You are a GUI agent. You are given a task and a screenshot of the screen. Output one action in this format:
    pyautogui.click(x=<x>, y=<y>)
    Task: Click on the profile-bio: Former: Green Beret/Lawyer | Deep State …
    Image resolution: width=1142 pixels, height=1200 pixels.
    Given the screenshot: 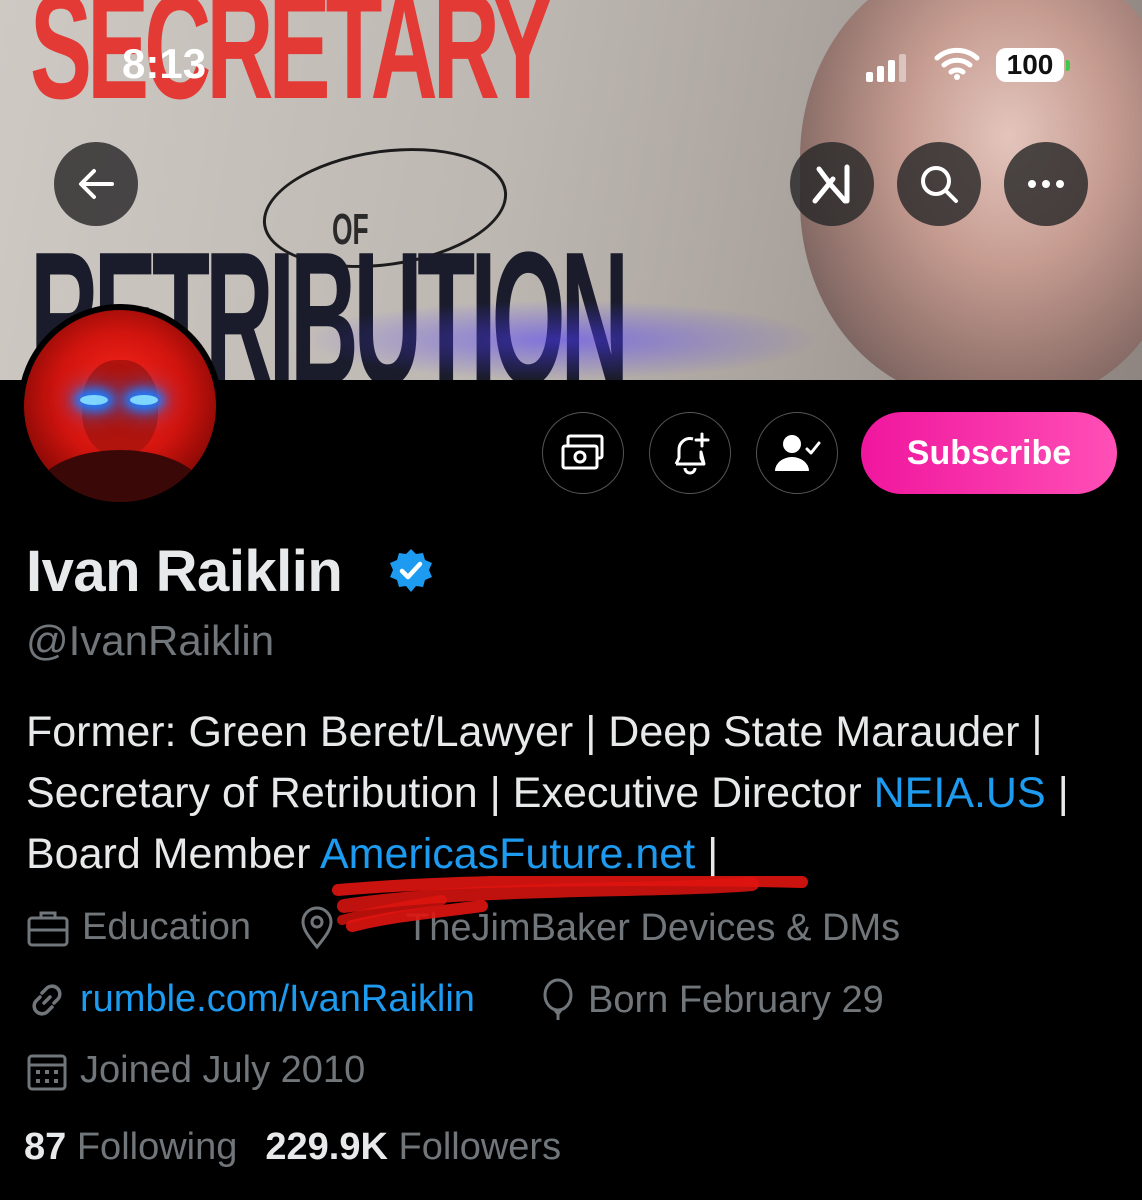 What is the action you would take?
    pyautogui.click(x=576, y=793)
    